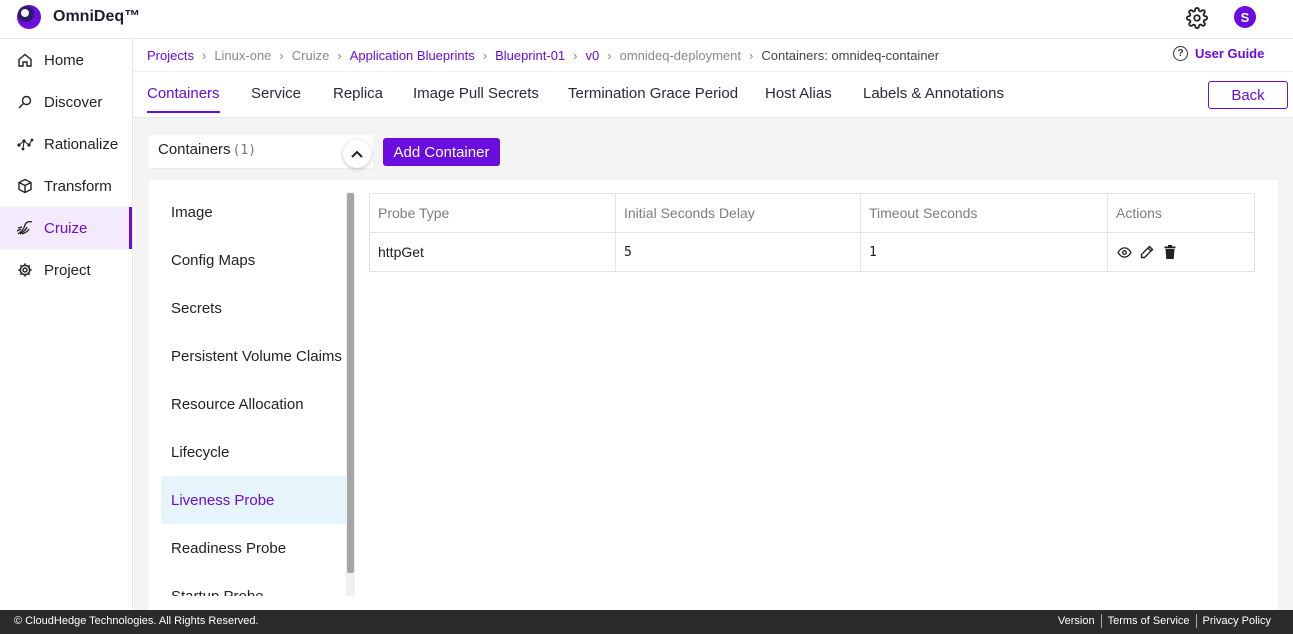 This screenshot has width=1293, height=634. Describe the element at coordinates (170, 55) in the screenshot. I see `breadcrumb-projects: Projects` at that location.